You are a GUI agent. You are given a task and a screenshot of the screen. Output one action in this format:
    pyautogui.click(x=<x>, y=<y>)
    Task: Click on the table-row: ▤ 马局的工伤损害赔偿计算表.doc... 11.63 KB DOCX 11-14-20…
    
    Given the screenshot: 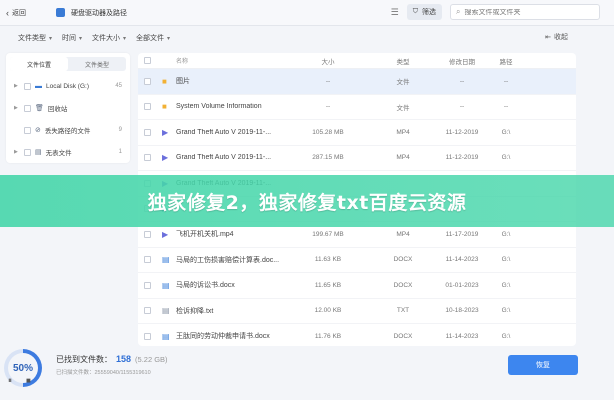 What is the action you would take?
    pyautogui.click(x=357, y=260)
    